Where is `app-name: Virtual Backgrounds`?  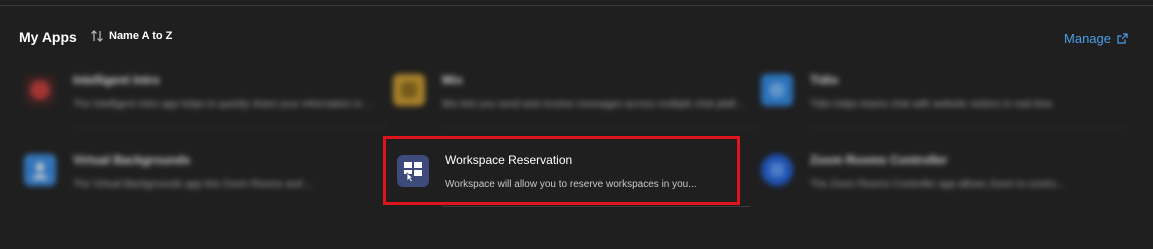
app-name: Virtual Backgrounds is located at coordinates (132, 160).